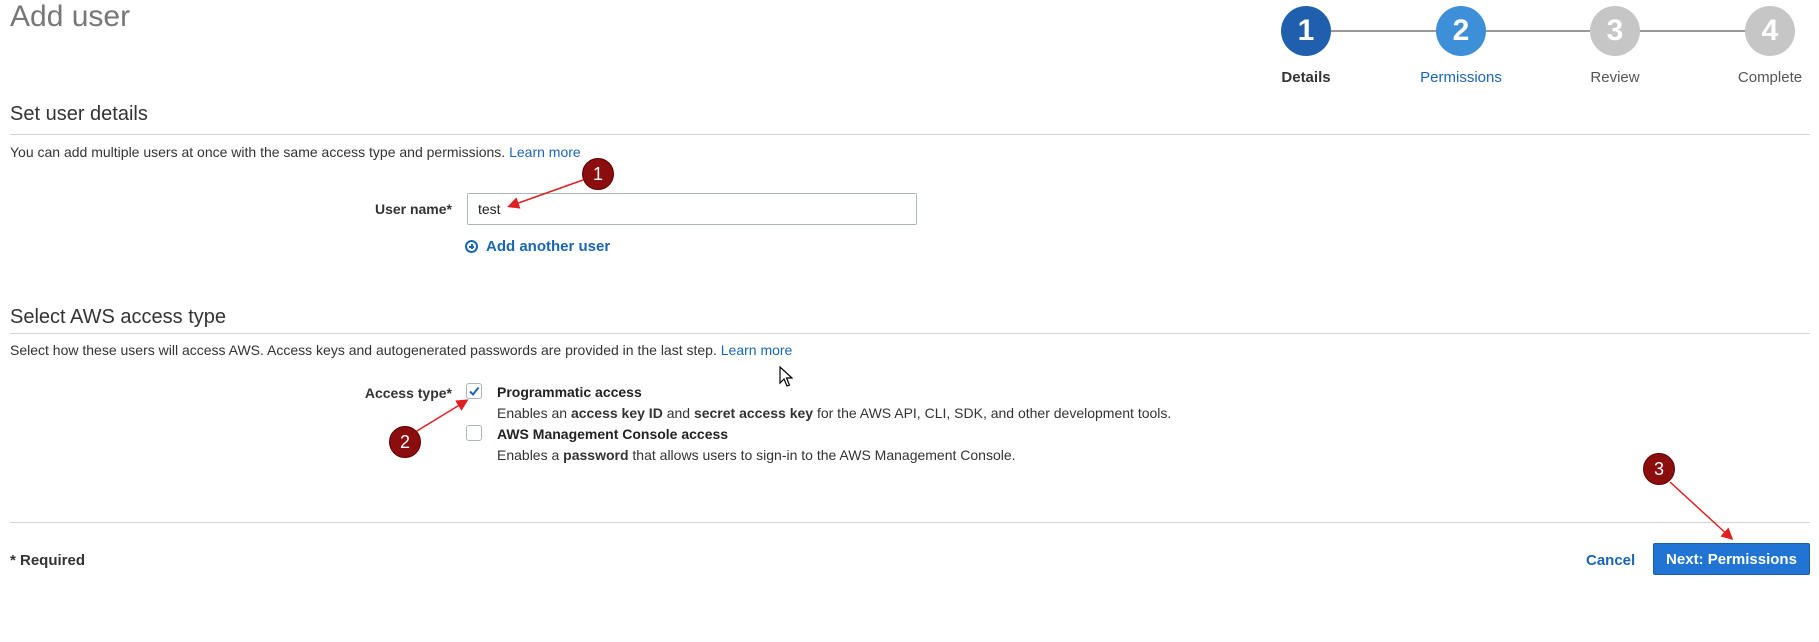 Image resolution: width=1819 pixels, height=642 pixels. I want to click on annotation-marker-1: 1, so click(598, 174).